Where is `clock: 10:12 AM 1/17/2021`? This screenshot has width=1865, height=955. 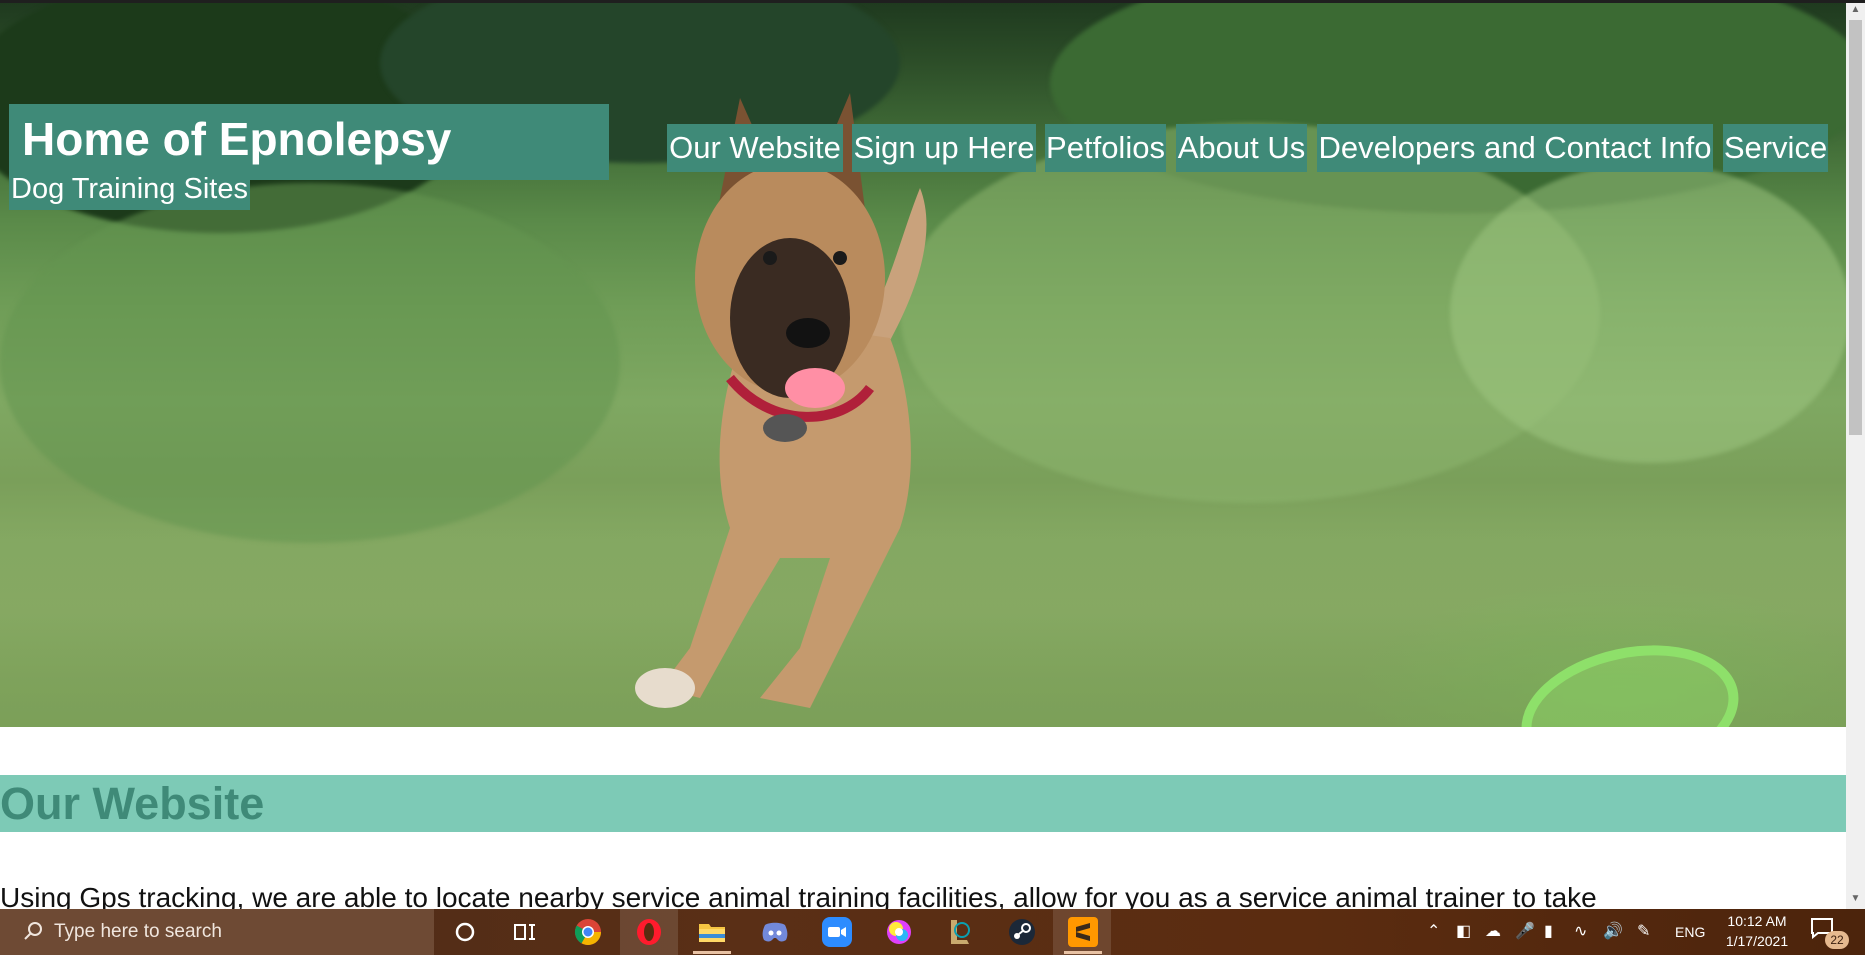
clock: 10:12 AM 1/17/2021 is located at coordinates (1757, 931).